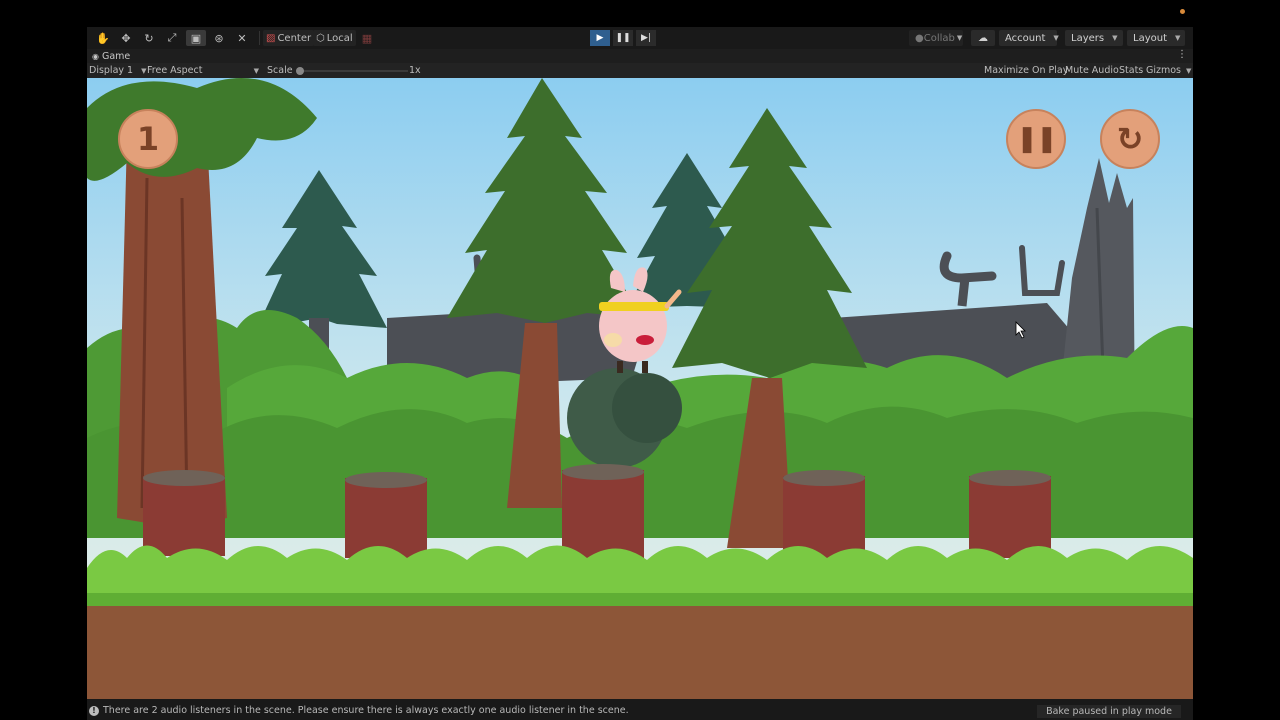  I want to click on transform-tool-icon: ⊛, so click(219, 38).